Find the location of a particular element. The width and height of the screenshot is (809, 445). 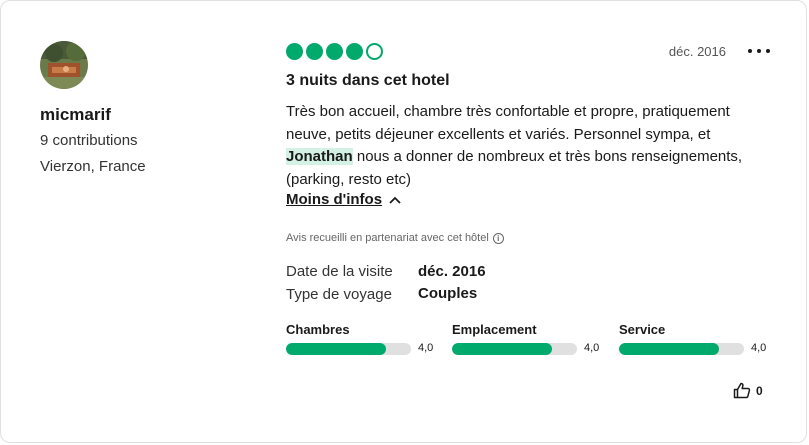

more-dots-icon is located at coordinates (759, 51).